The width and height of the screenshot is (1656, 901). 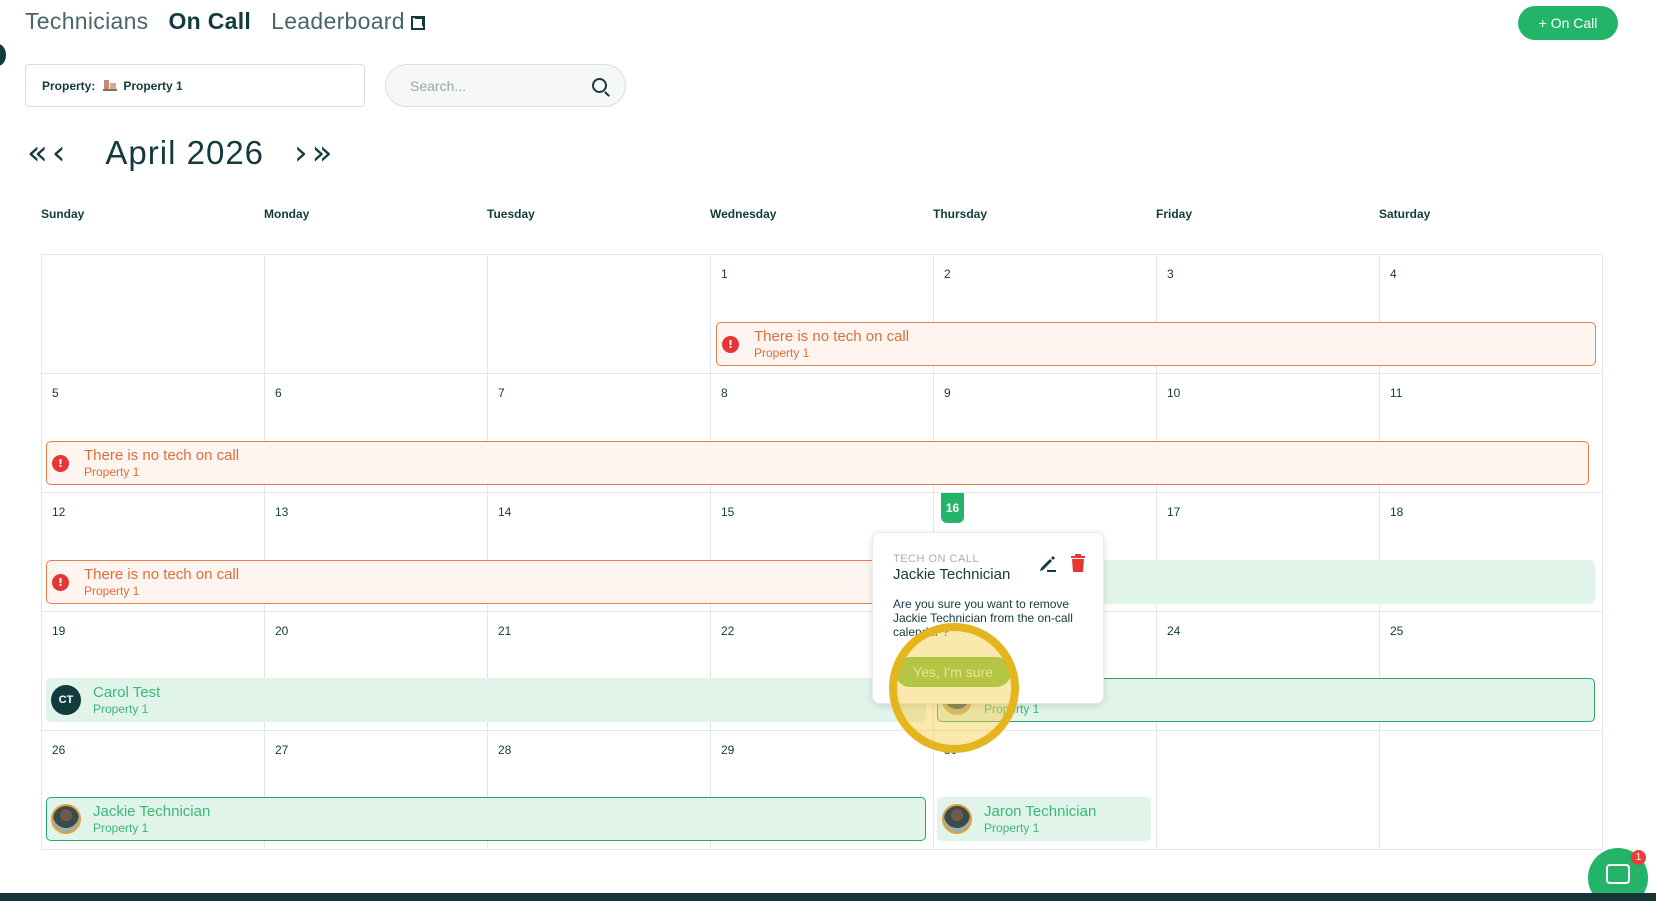 What do you see at coordinates (1638, 857) in the screenshot?
I see `notification-badge: 1` at bounding box center [1638, 857].